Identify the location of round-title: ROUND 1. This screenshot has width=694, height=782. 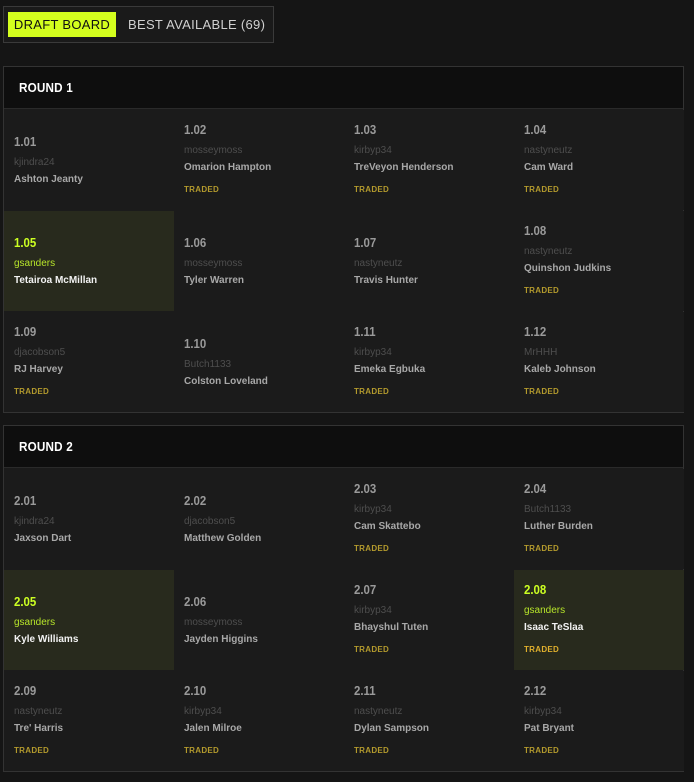
(46, 87).